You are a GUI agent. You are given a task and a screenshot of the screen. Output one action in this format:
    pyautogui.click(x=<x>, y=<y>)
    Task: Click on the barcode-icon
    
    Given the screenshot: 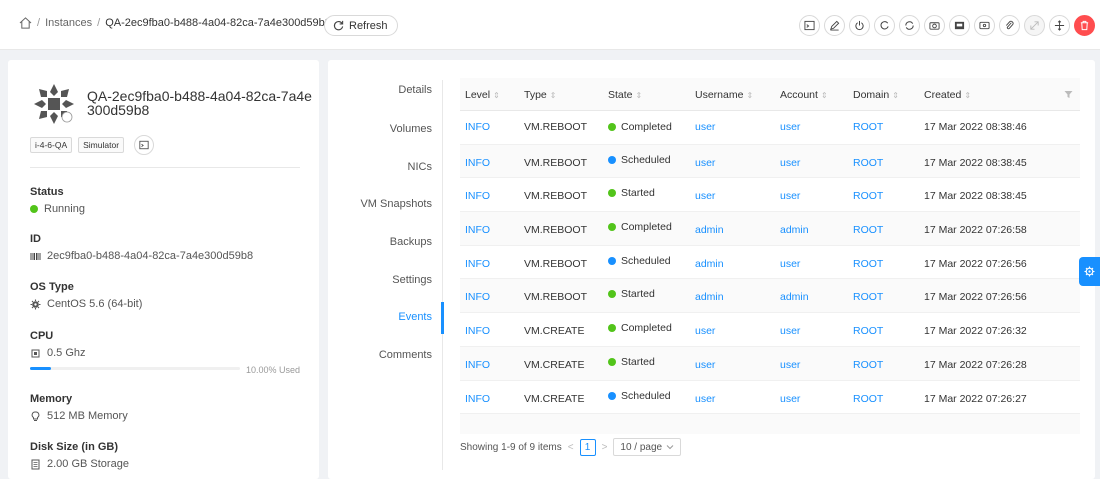 What is the action you would take?
    pyautogui.click(x=35, y=256)
    